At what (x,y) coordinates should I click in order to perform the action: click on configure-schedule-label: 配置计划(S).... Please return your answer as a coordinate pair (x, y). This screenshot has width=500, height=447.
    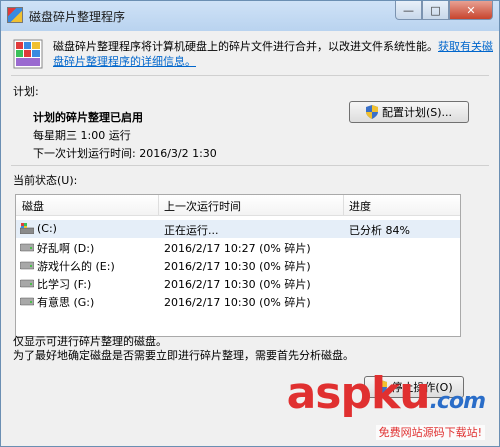
    Looking at the image, I should click on (417, 112).